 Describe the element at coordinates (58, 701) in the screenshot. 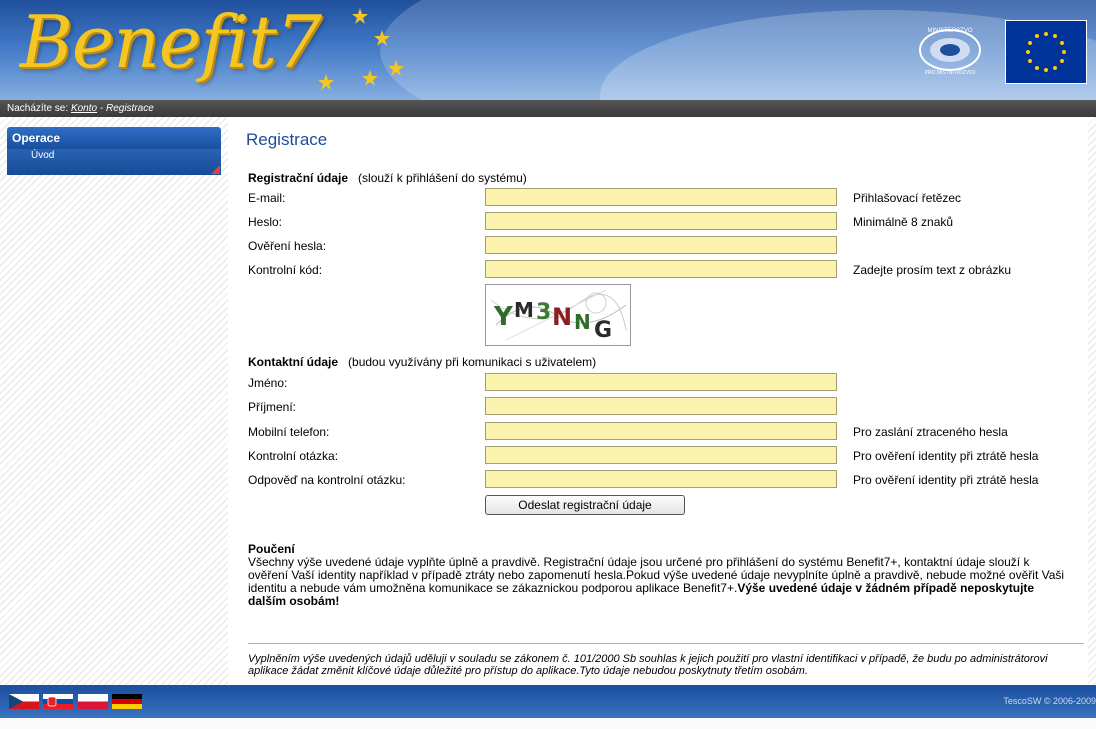

I see `flag-sk-icon` at that location.